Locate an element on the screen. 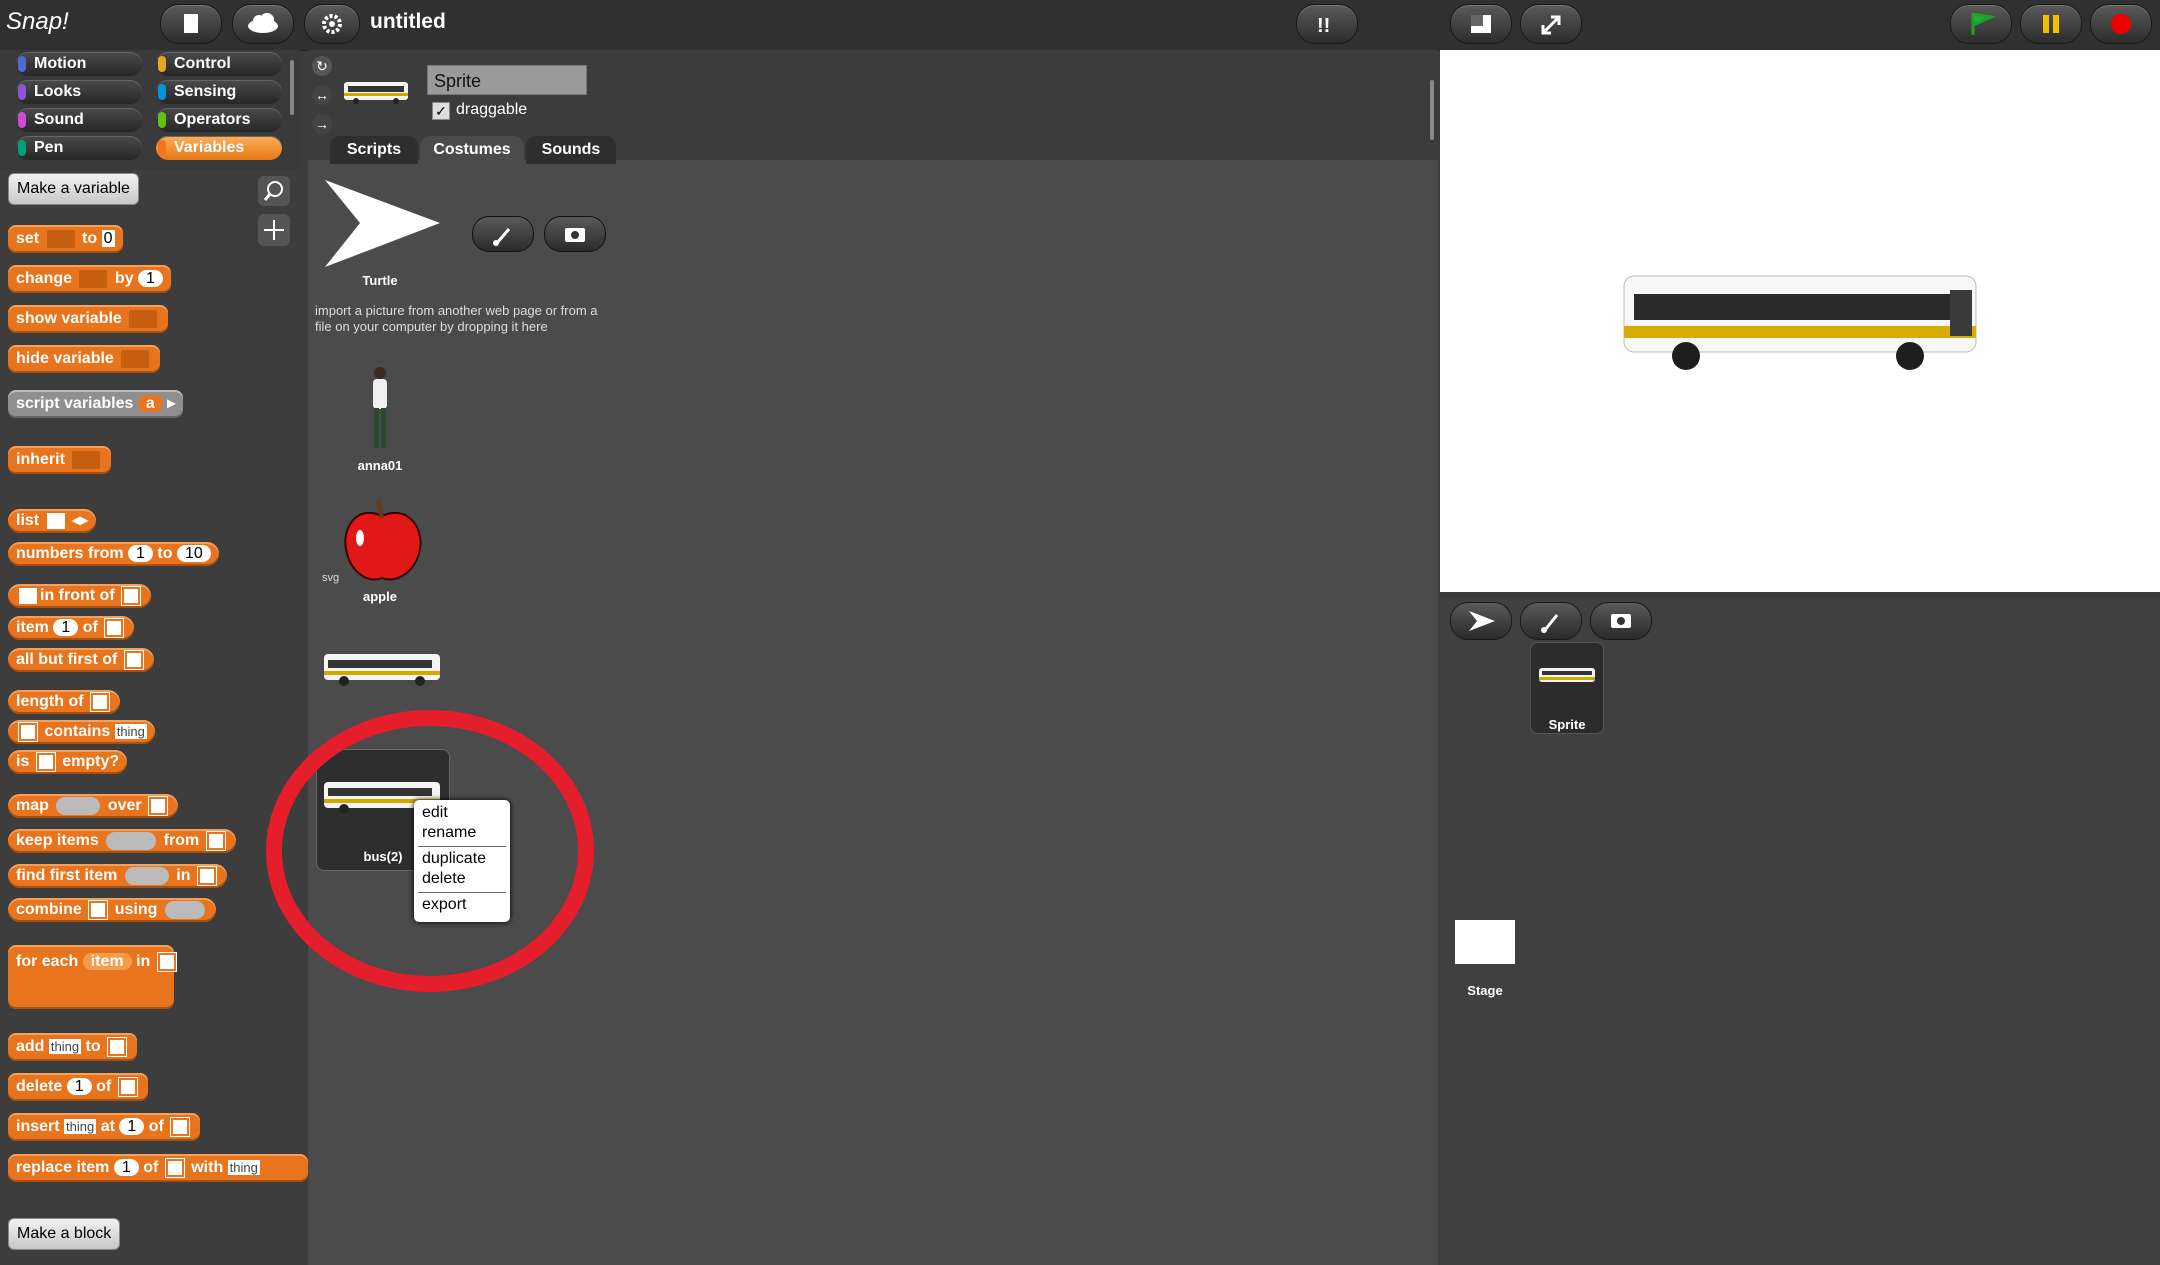 The height and width of the screenshot is (1265, 2160). add-turtle-sprite-button is located at coordinates (1481, 621).